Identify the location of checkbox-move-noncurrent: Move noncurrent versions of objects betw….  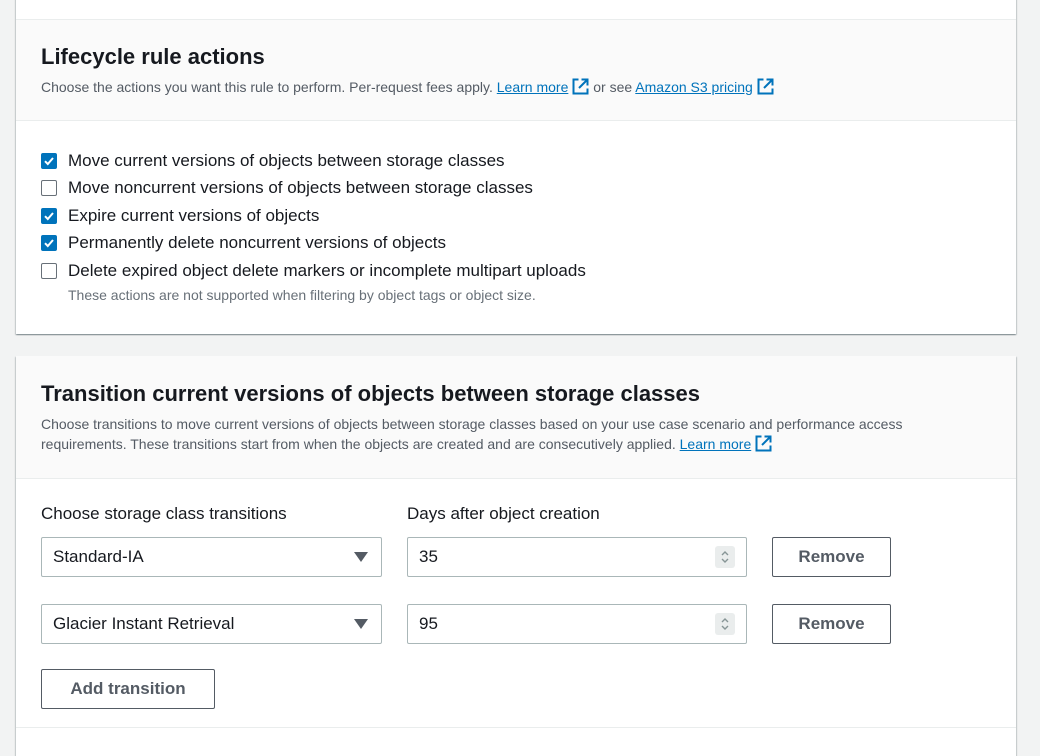
(516, 189).